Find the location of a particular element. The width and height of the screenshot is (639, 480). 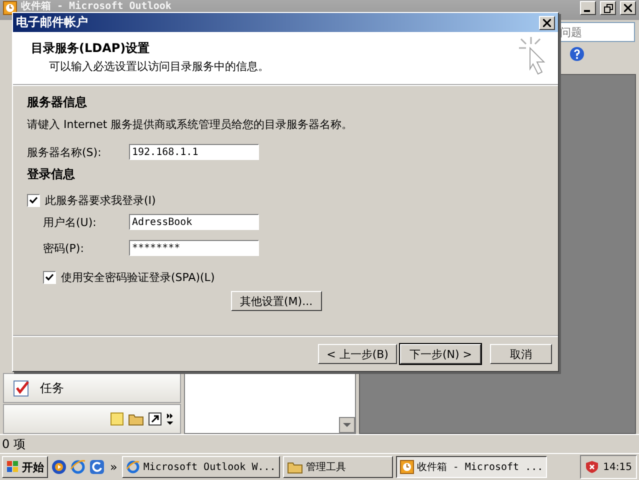

start-button: 开始 is located at coordinates (25, 467).